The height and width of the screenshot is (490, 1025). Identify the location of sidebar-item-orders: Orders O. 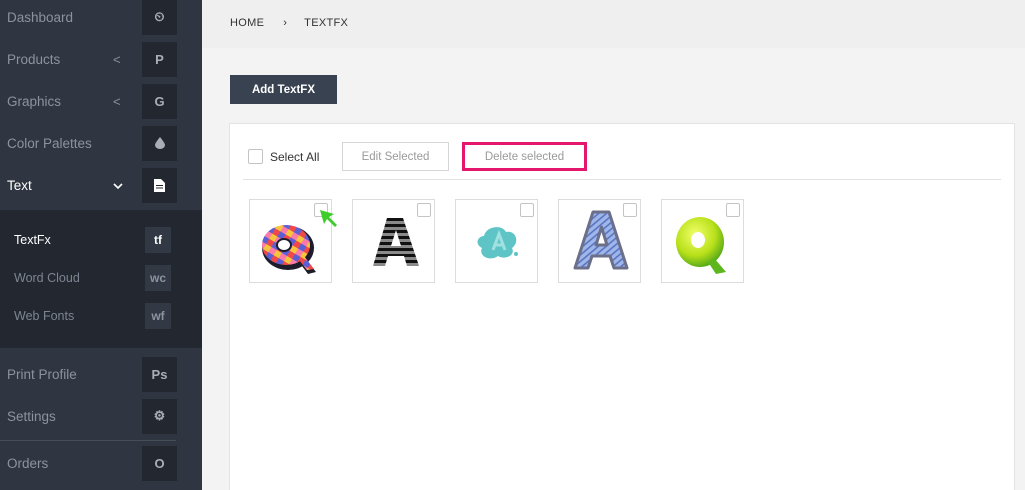
(101, 463).